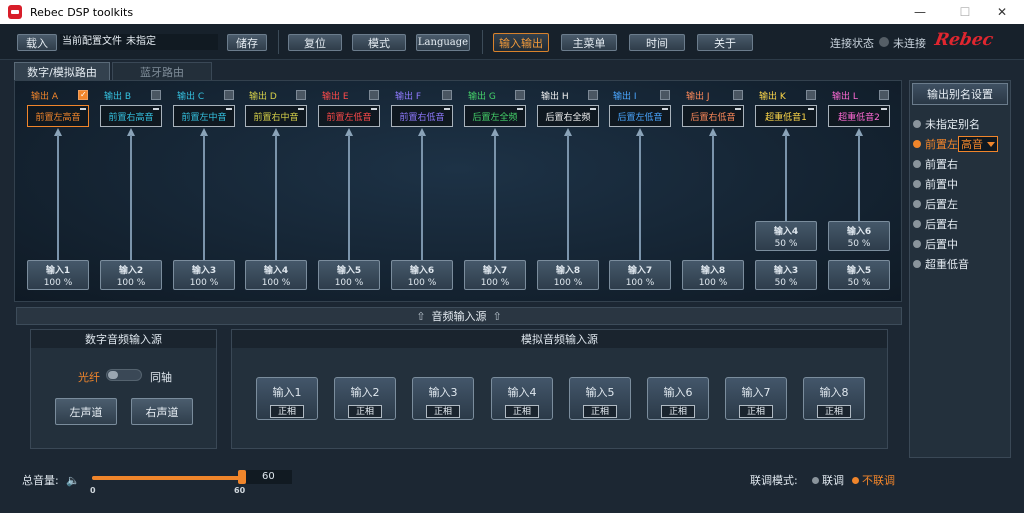  I want to click on analog-input-button: 输入6 正相, so click(678, 398).